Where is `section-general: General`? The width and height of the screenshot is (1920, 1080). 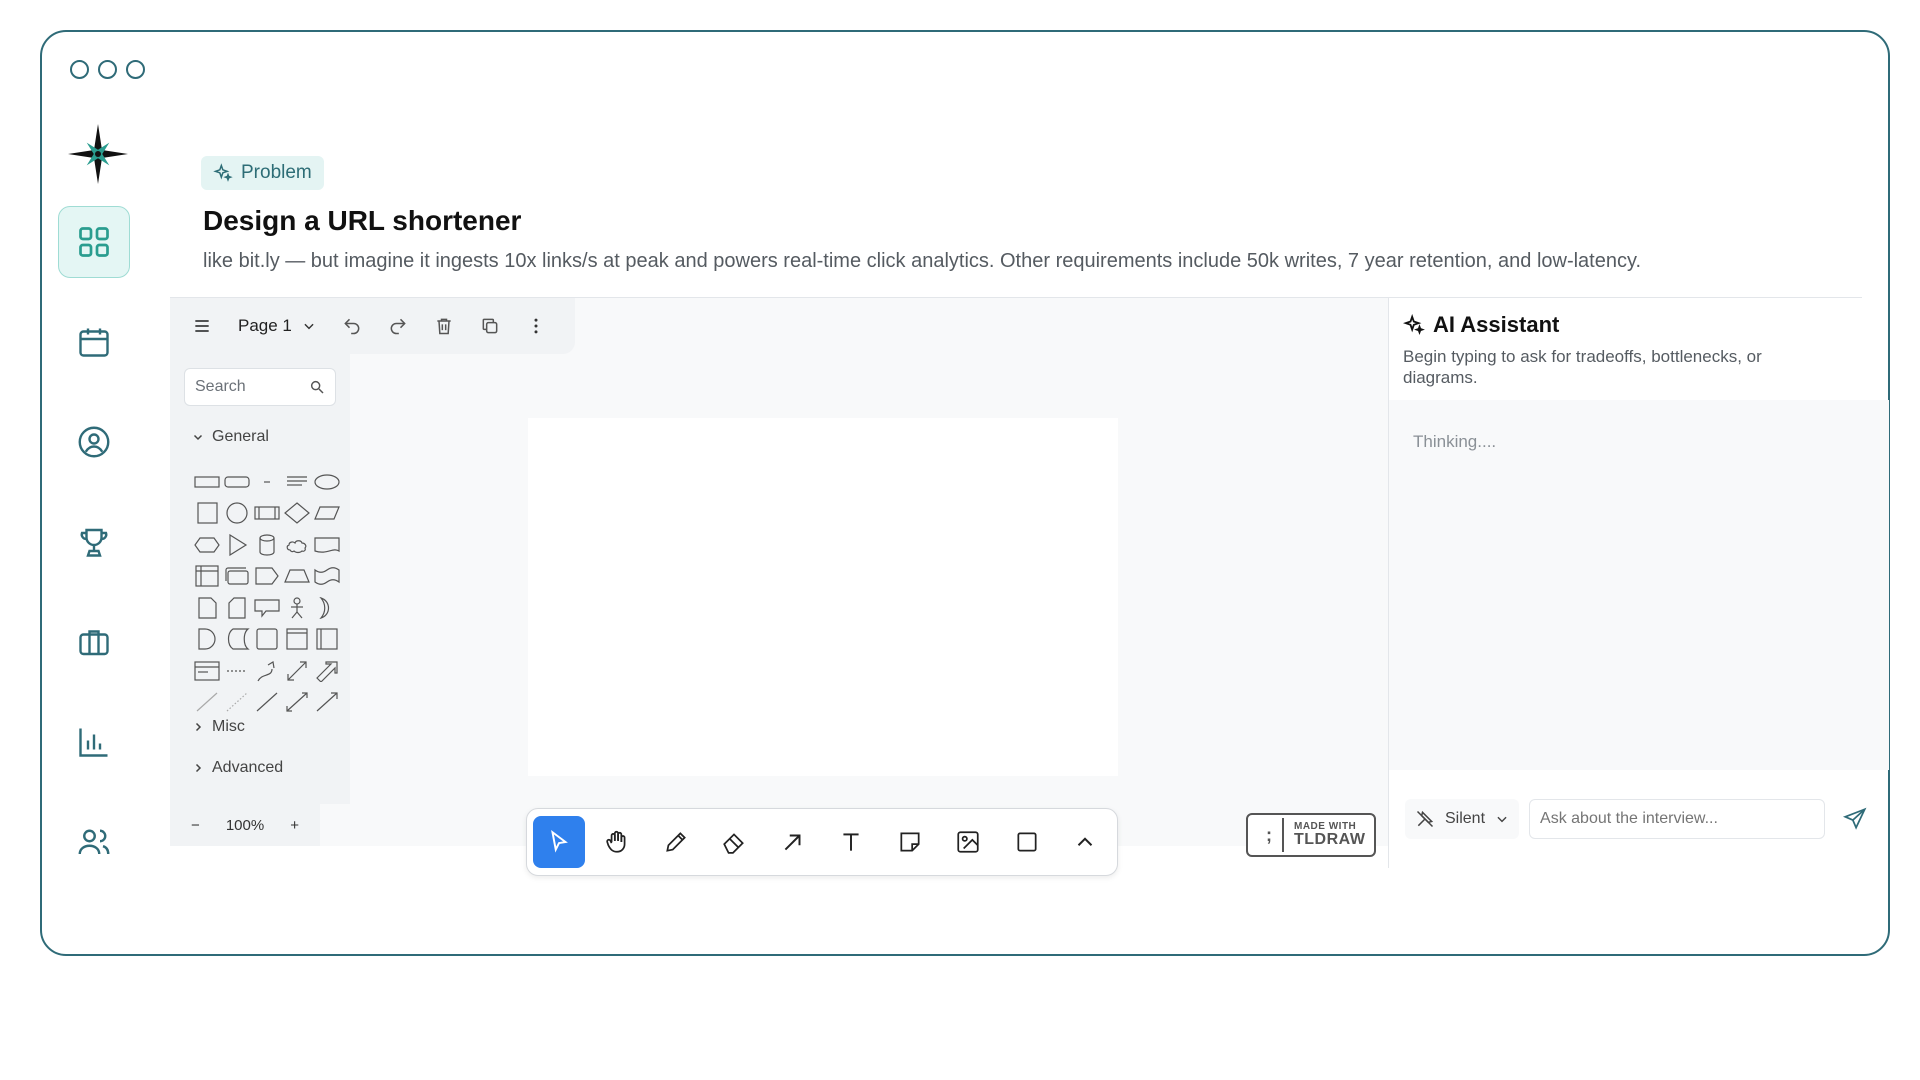 section-general: General is located at coordinates (230, 437).